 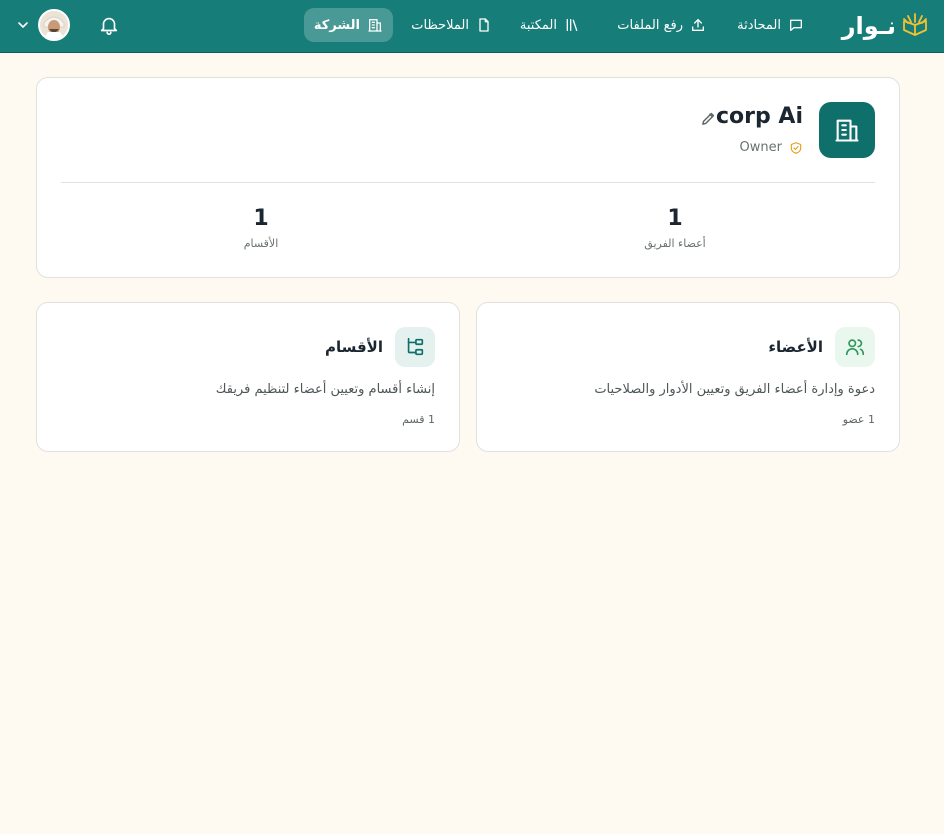 I want to click on logo-text: نـوار, so click(x=868, y=26).